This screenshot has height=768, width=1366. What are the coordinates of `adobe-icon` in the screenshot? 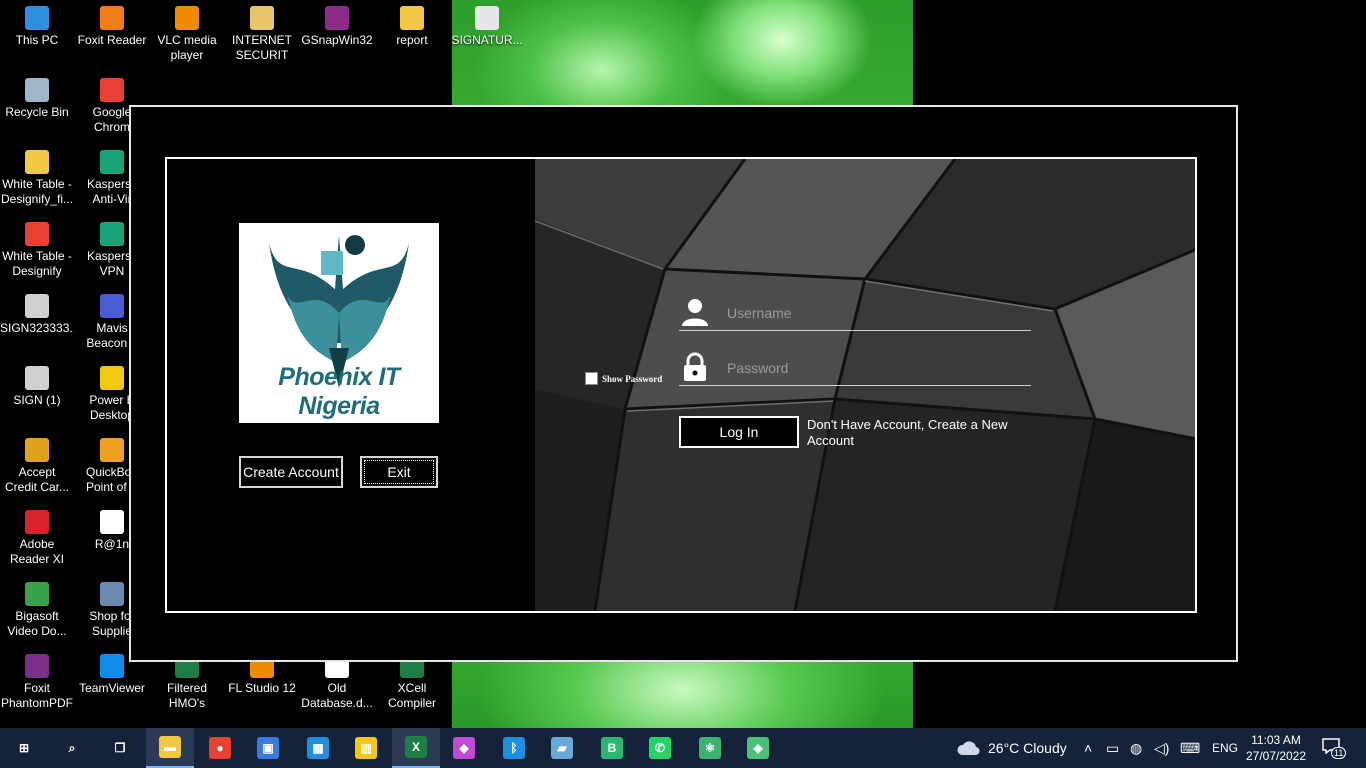 It's located at (37, 522).